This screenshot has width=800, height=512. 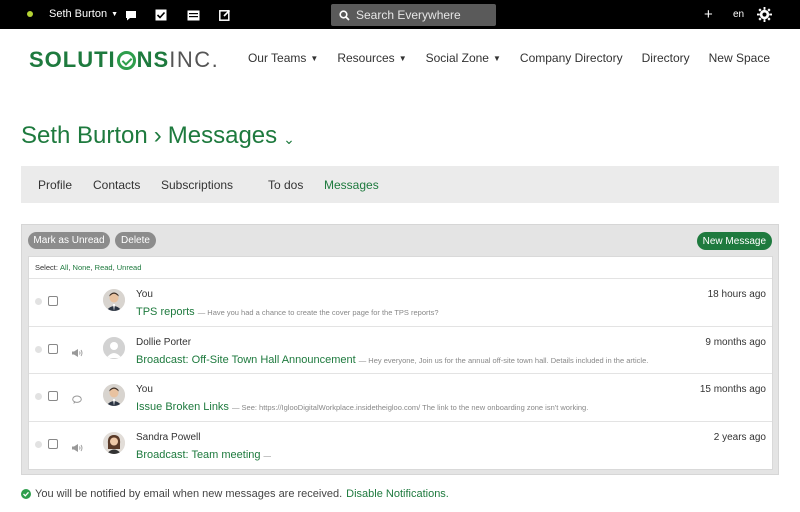 I want to click on search-box, so click(x=413, y=15).